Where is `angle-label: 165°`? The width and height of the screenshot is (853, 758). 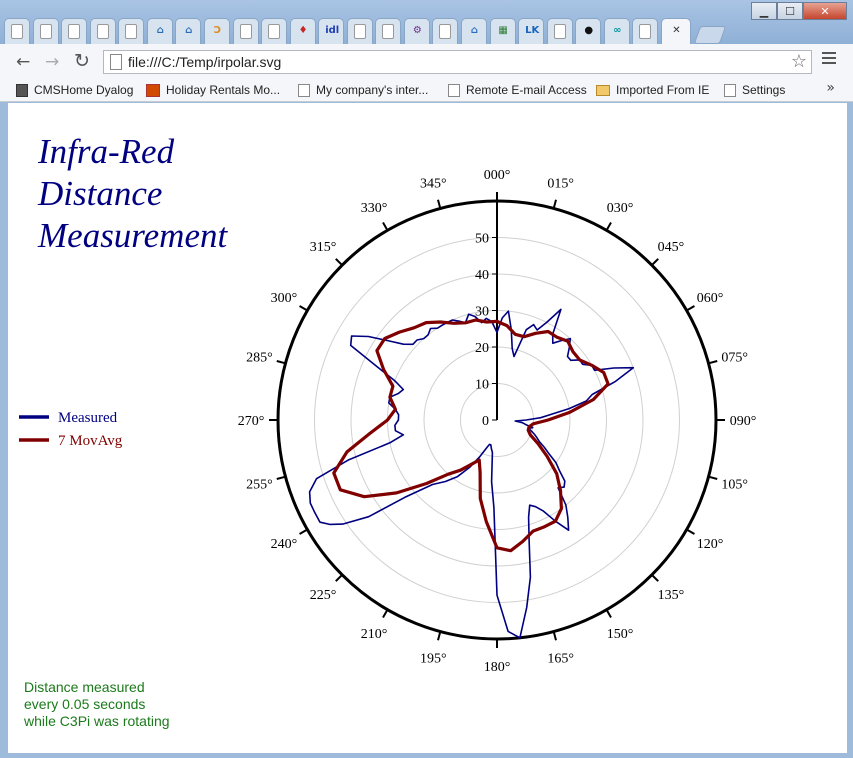 angle-label: 165° is located at coordinates (560, 659).